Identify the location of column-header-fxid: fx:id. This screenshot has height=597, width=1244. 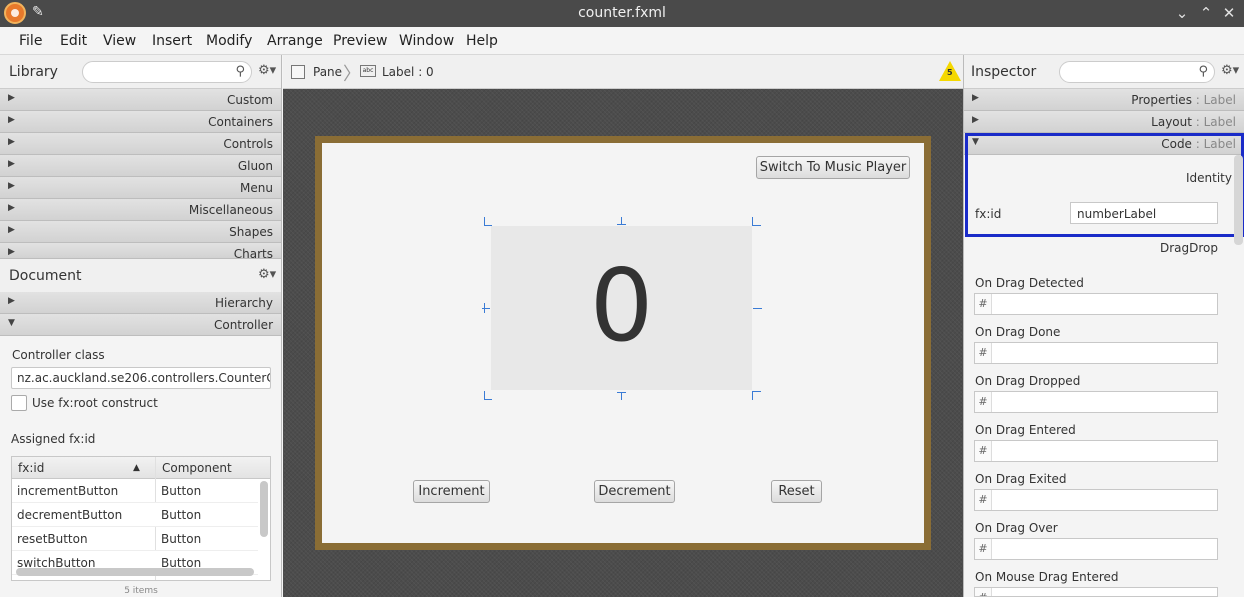
(31, 468).